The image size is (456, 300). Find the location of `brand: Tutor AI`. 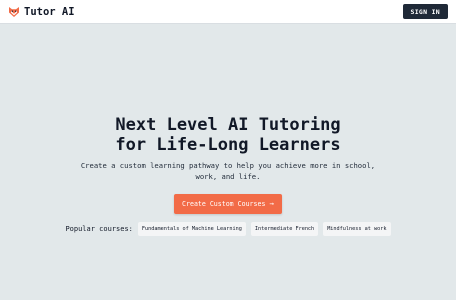

brand: Tutor AI is located at coordinates (41, 12).